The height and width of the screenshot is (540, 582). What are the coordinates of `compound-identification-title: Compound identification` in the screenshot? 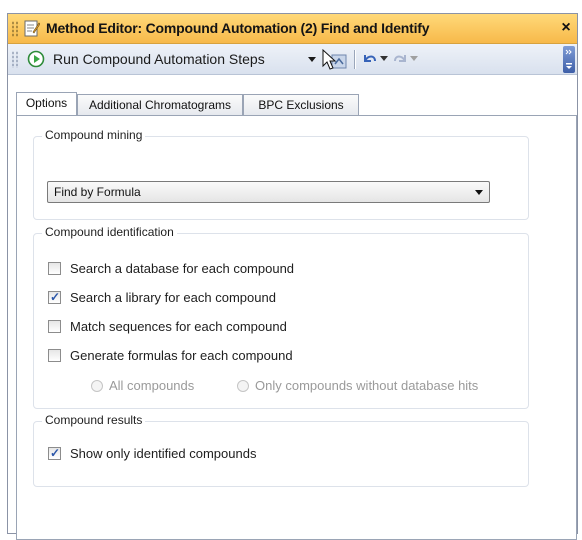 It's located at (109, 232).